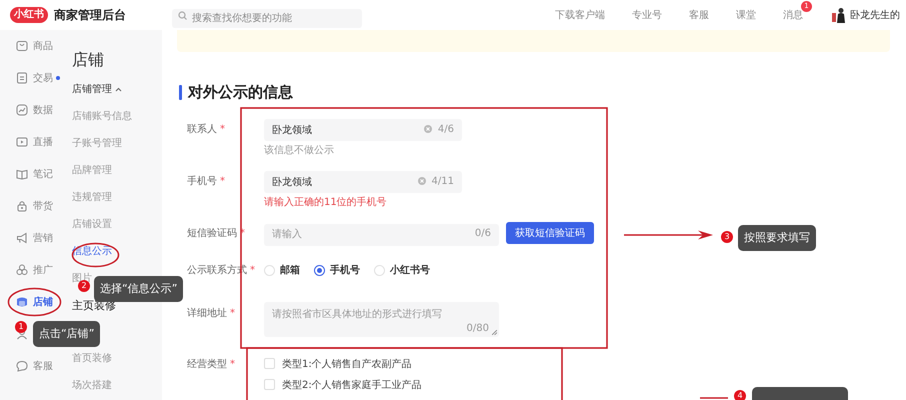 This screenshot has width=906, height=400. What do you see at coordinates (875, 15) in the screenshot?
I see `user-name: 卧龙先生的` at bounding box center [875, 15].